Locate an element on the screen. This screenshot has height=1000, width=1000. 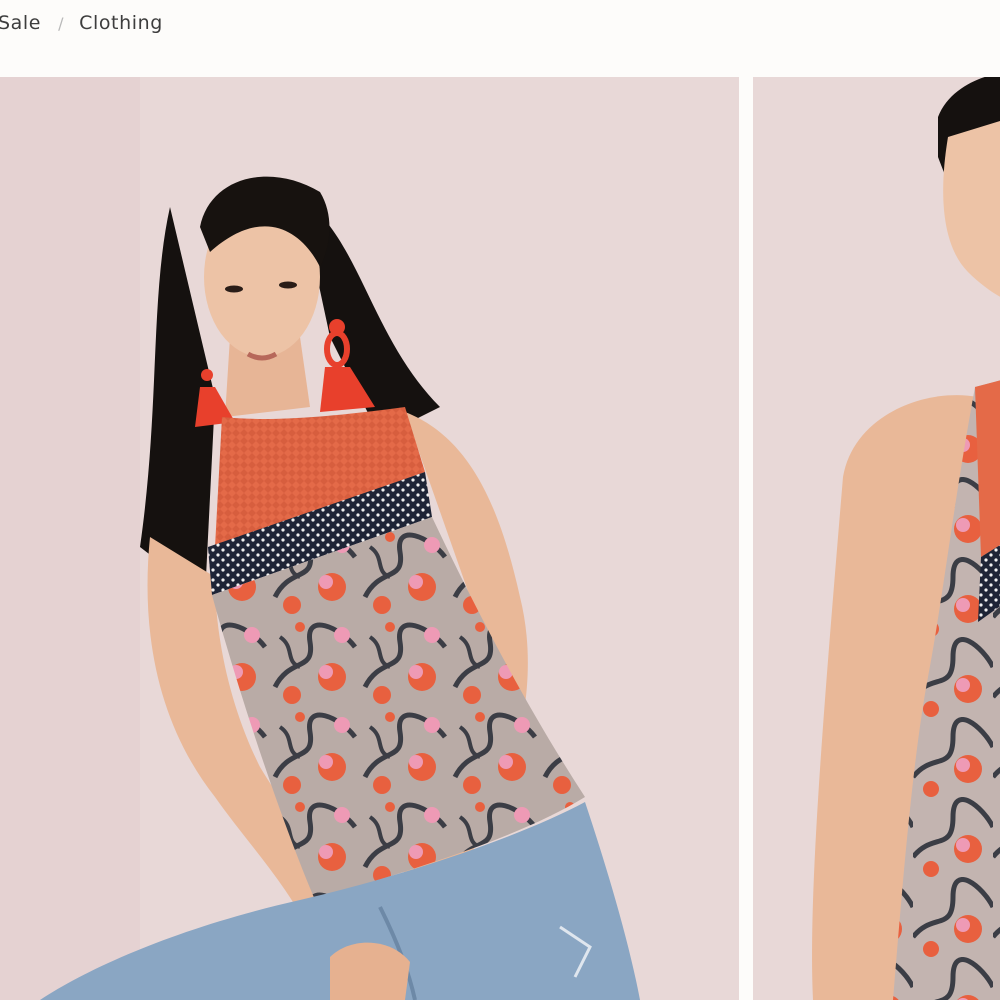
breadcrumb: Sale / Clothing is located at coordinates (500, 23).